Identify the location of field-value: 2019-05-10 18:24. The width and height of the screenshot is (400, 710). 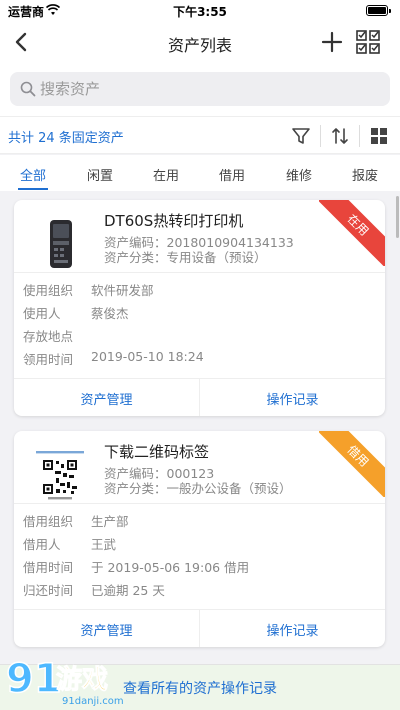
(147, 356).